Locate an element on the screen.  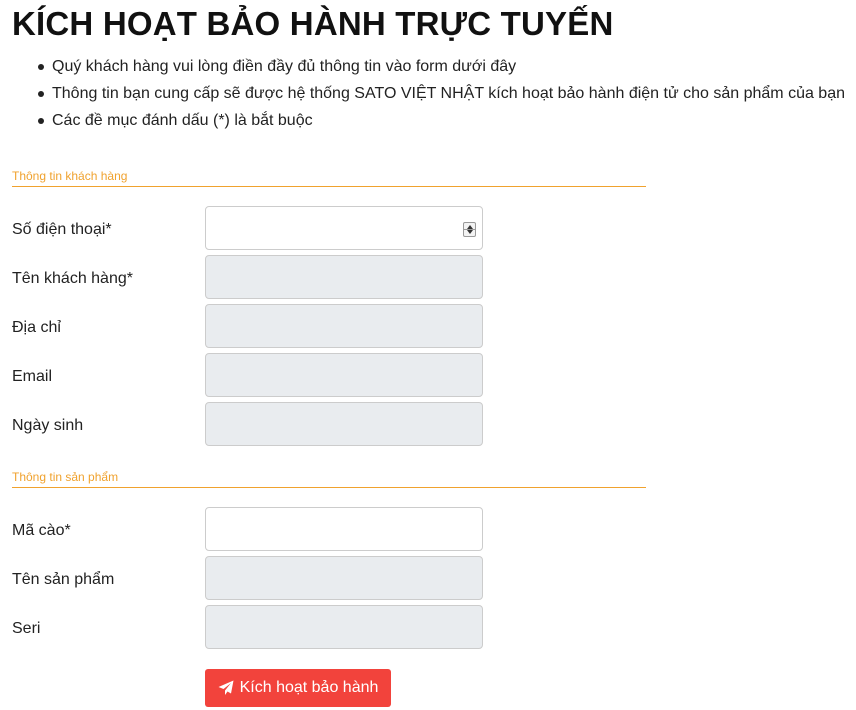
paper-plane-icon is located at coordinates (226, 687).